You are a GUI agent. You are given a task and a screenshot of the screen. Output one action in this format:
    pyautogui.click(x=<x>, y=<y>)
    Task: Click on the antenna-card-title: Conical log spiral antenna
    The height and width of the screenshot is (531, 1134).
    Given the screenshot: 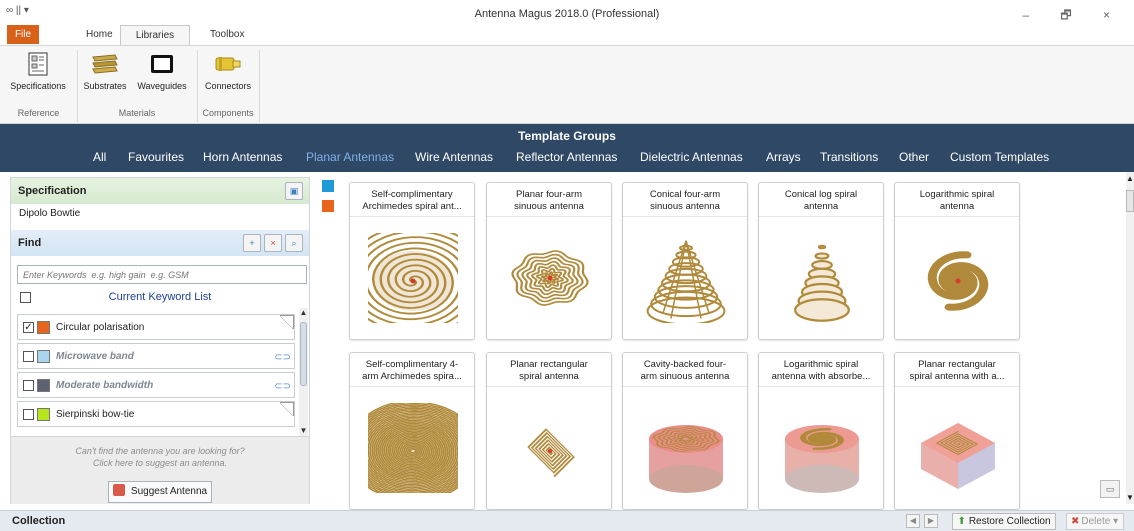 What is the action you would take?
    pyautogui.click(x=821, y=201)
    